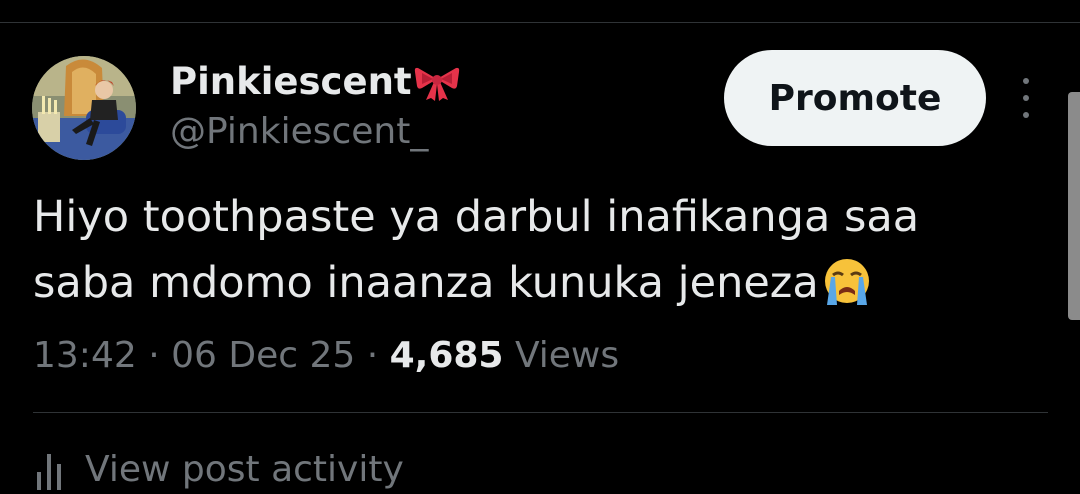 The width and height of the screenshot is (1080, 494). Describe the element at coordinates (299, 132) in the screenshot. I see `author-handle: @Pinkiescent_` at that location.